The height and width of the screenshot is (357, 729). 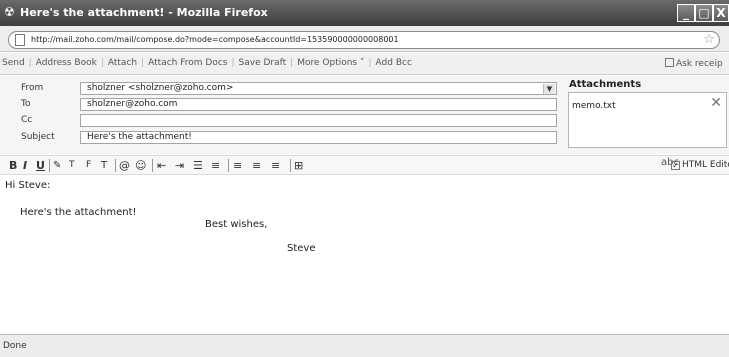 What do you see at coordinates (122, 63) in the screenshot?
I see `attach-button: Attach` at bounding box center [122, 63].